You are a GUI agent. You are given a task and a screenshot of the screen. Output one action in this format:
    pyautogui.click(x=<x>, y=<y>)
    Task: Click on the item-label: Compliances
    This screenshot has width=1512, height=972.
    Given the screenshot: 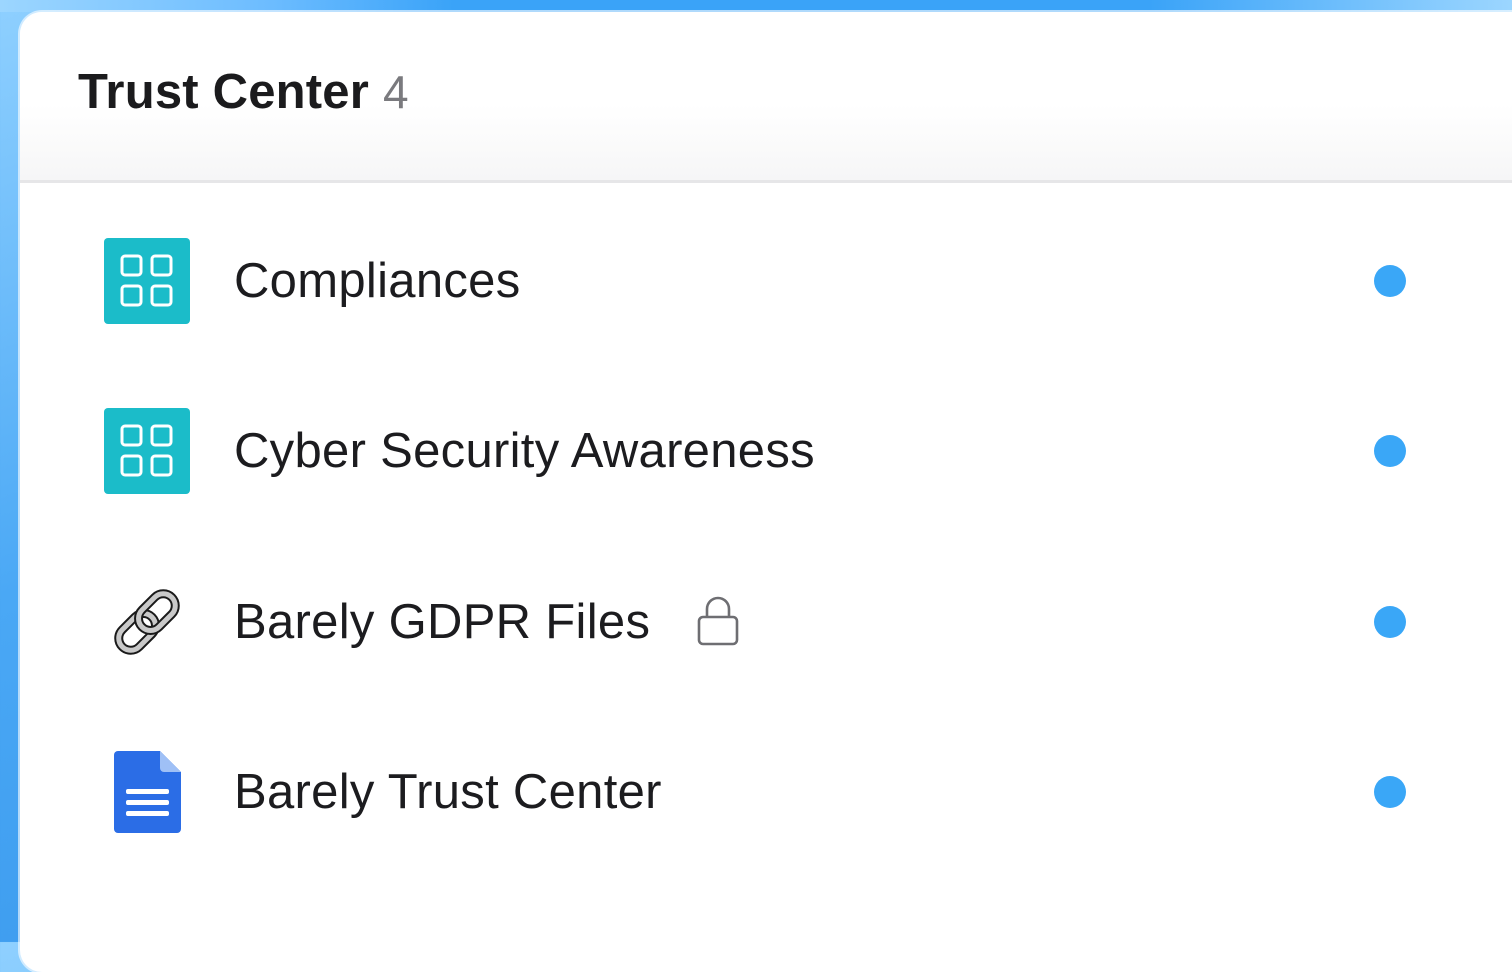 What is the action you would take?
    pyautogui.click(x=377, y=281)
    